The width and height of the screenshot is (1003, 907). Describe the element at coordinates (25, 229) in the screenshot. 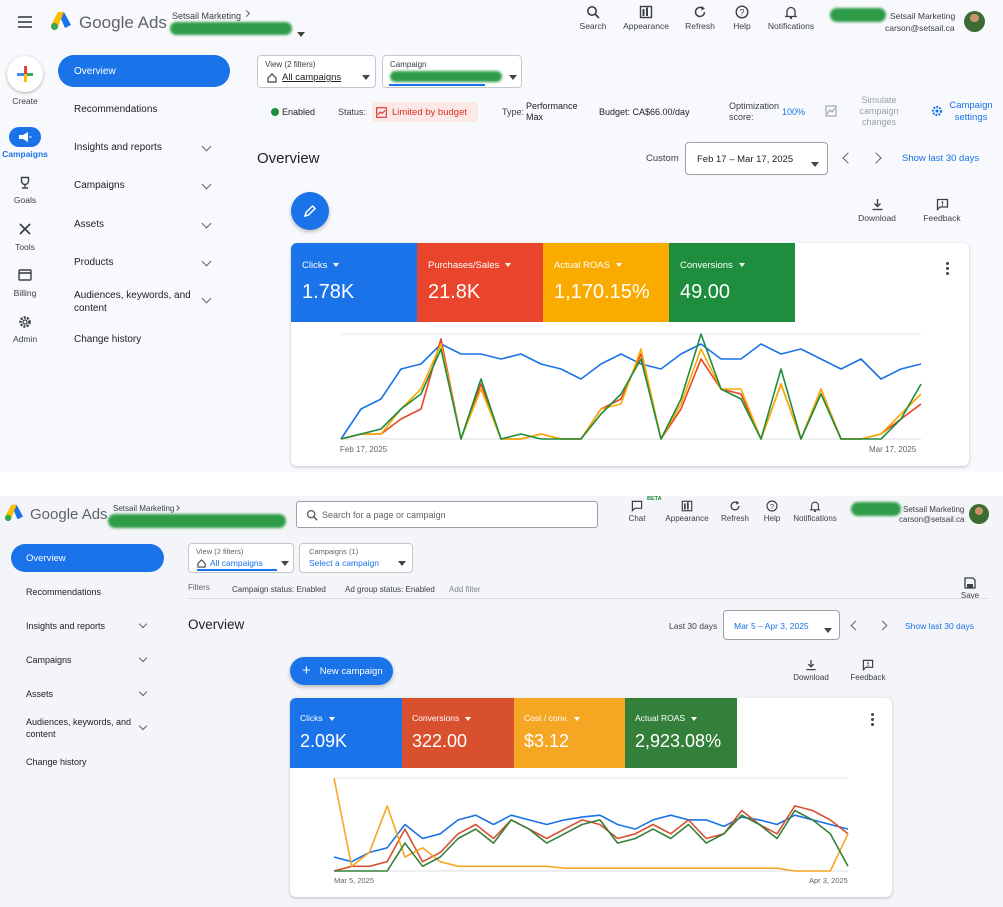

I see `tools-icon` at that location.